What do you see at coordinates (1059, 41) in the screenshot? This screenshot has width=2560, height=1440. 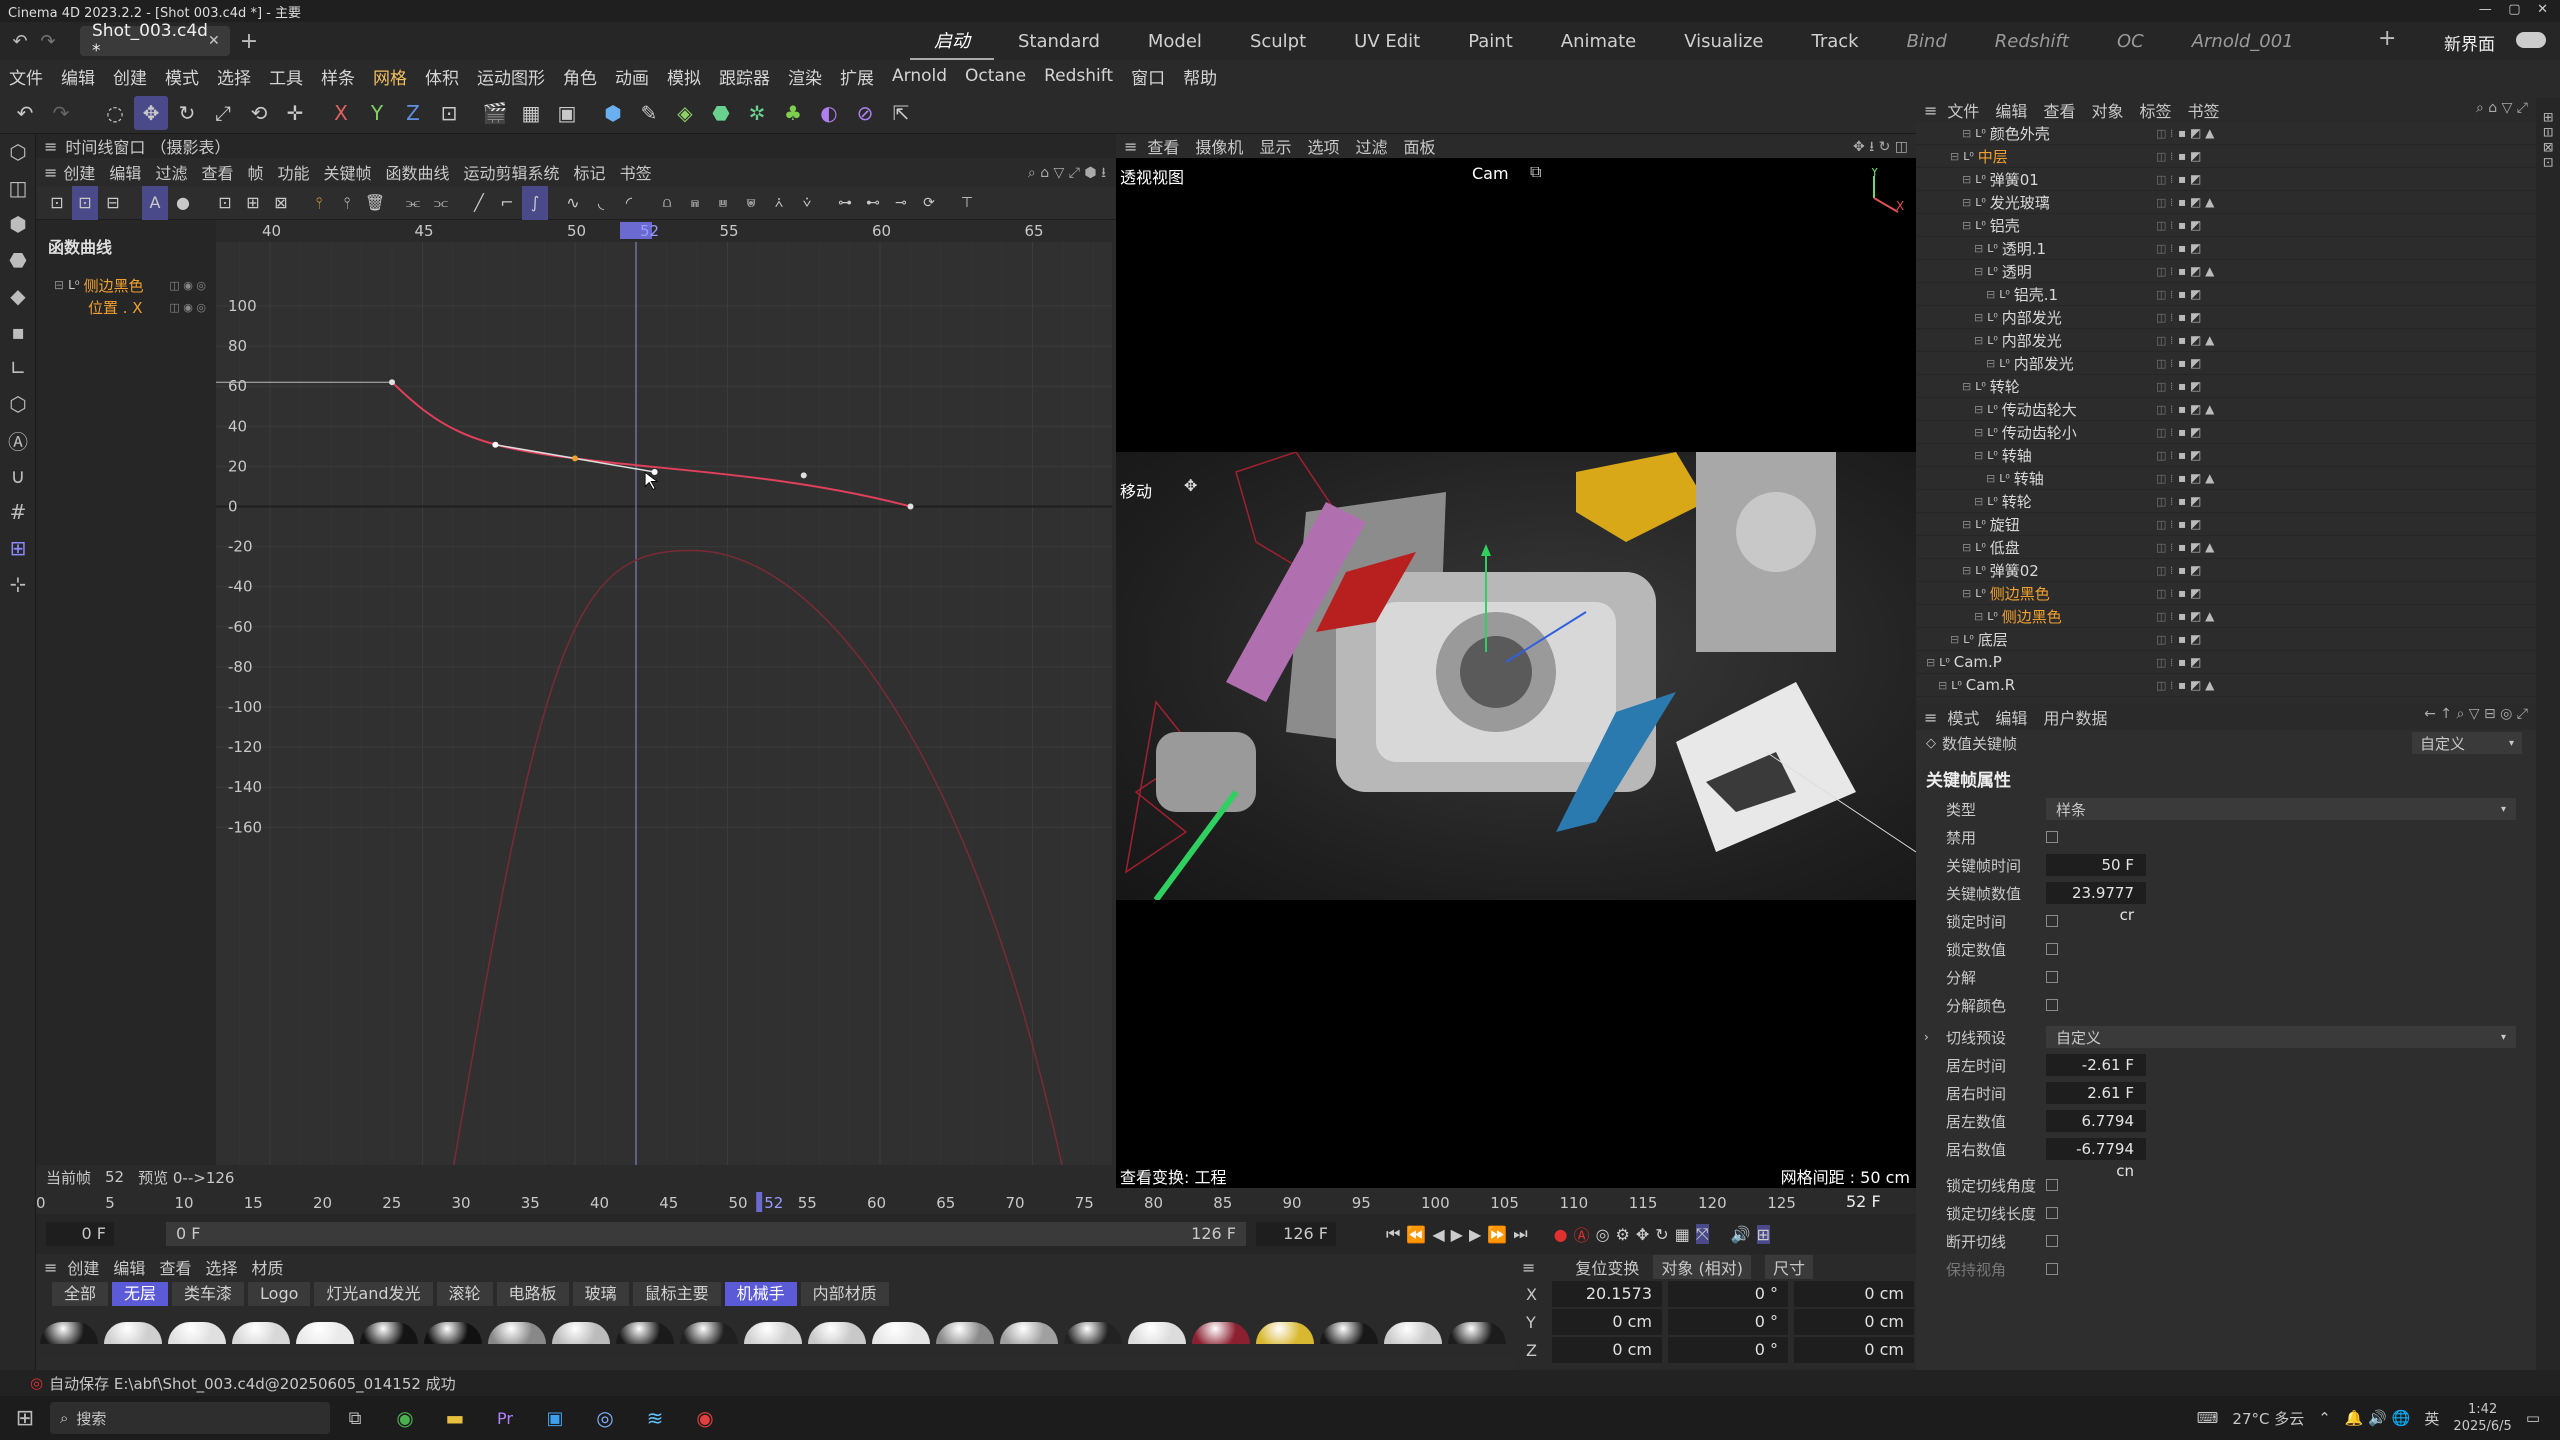 I see `layout-tab: Standard` at bounding box center [1059, 41].